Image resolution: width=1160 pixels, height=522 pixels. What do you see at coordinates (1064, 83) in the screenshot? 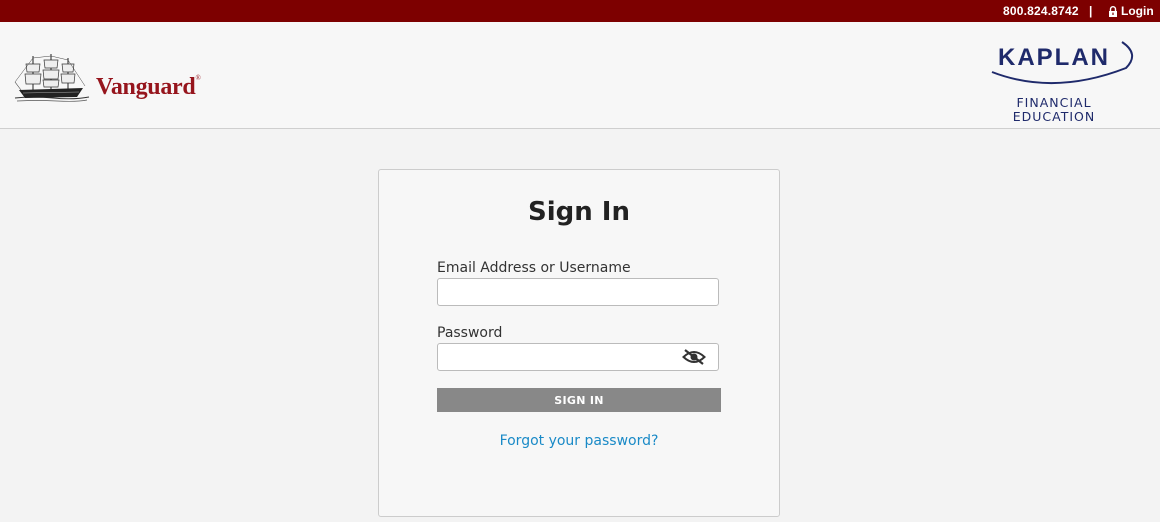
I see `kaplan-logo: KAPLAN FINANCIAL EDUCATION` at bounding box center [1064, 83].